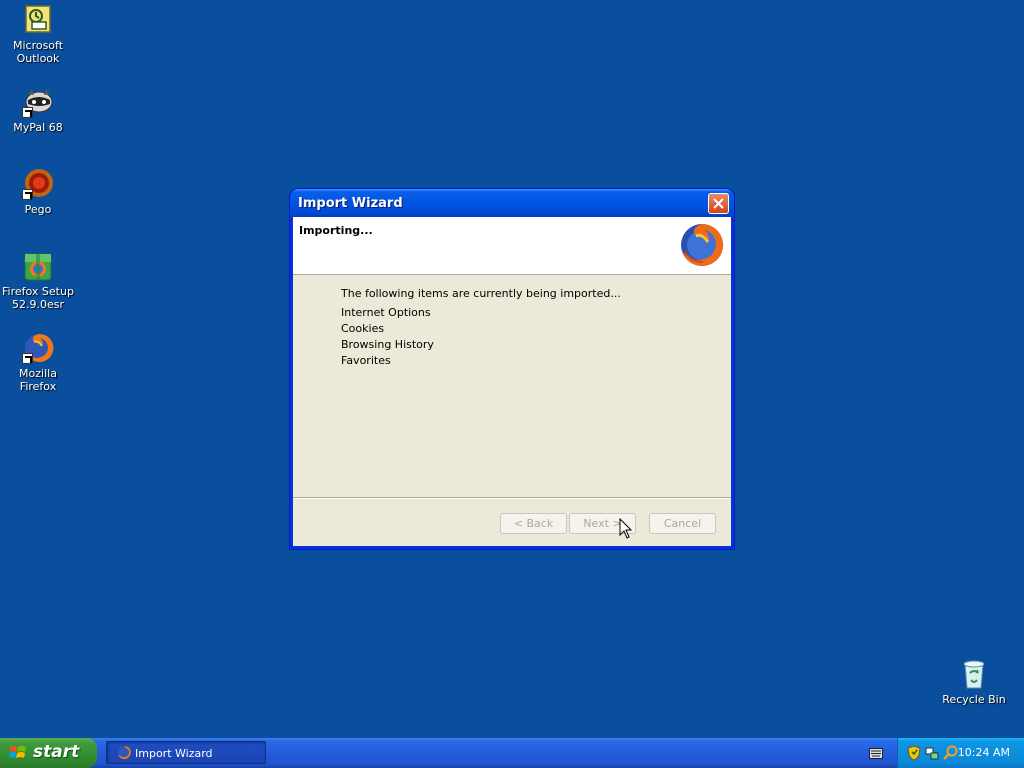 This screenshot has height=768, width=1024. Describe the element at coordinates (350, 203) in the screenshot. I see `dialog-title: Import Wizard` at that location.